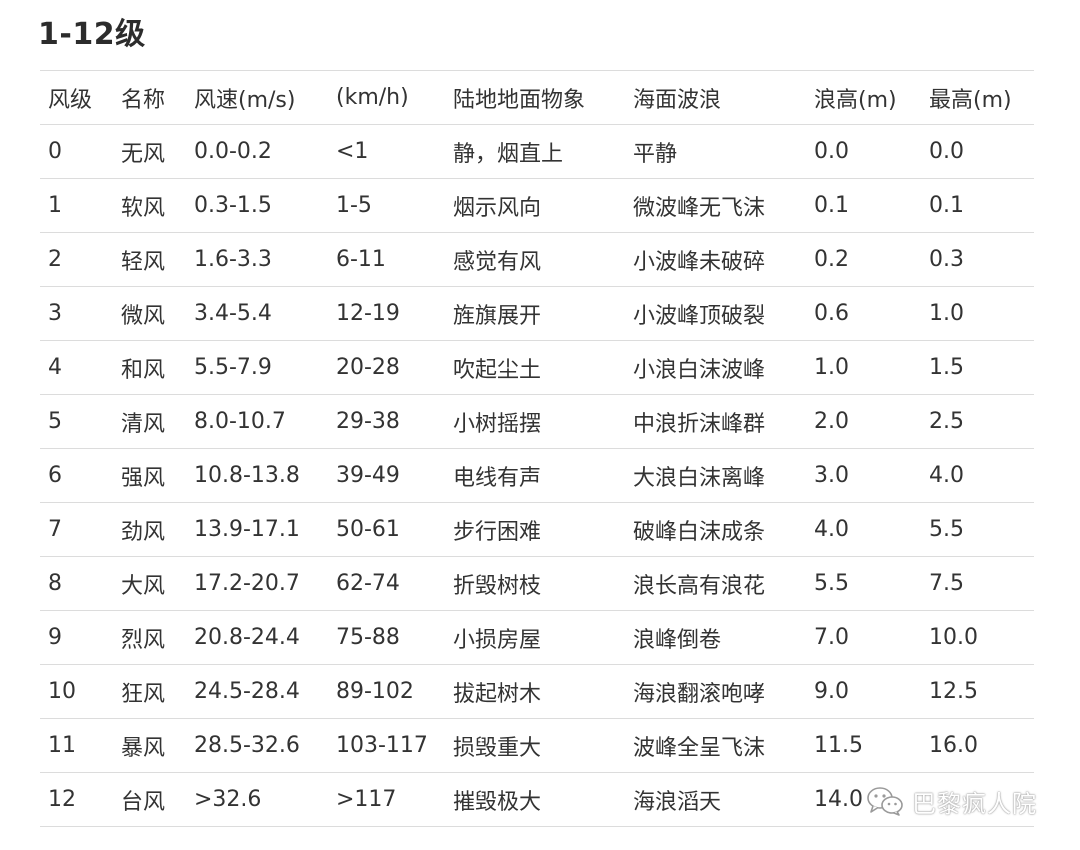  What do you see at coordinates (715, 97) in the screenshot?
I see `column-header: 海面波浪` at bounding box center [715, 97].